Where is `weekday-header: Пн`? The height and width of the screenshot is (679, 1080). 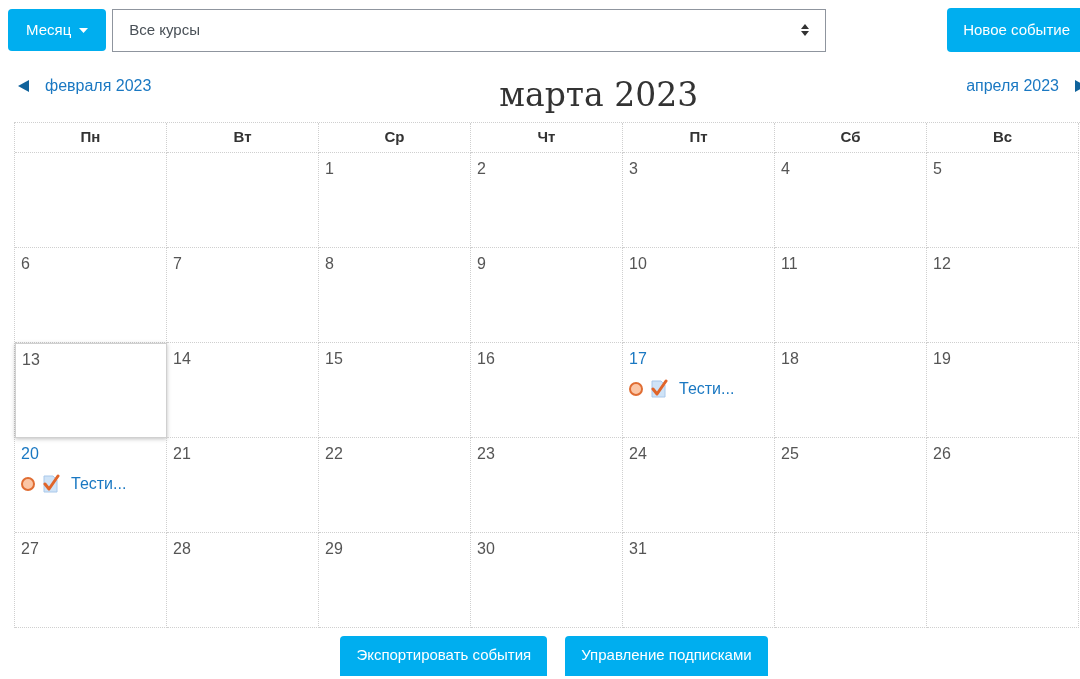
weekday-header: Пн is located at coordinates (91, 137).